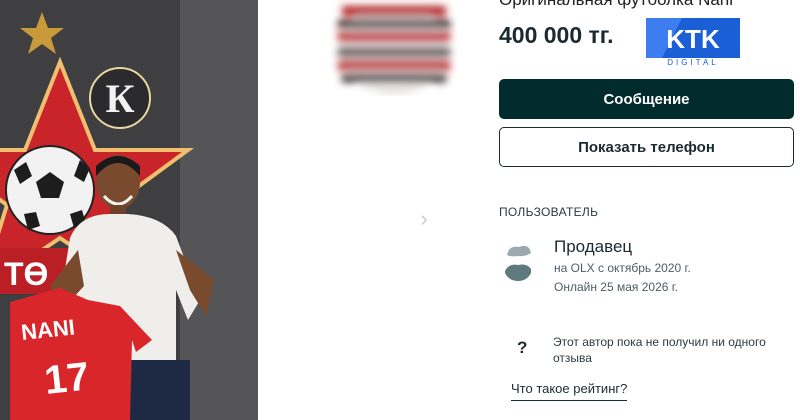  Describe the element at coordinates (622, 268) in the screenshot. I see `seller-since: на OLX с октябрь 2020 г.` at that location.